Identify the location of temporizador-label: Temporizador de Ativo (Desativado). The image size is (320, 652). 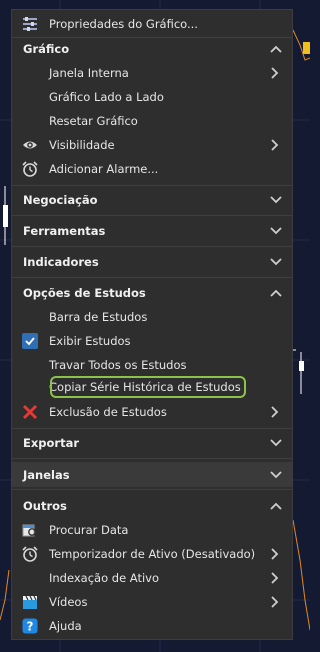
(152, 554).